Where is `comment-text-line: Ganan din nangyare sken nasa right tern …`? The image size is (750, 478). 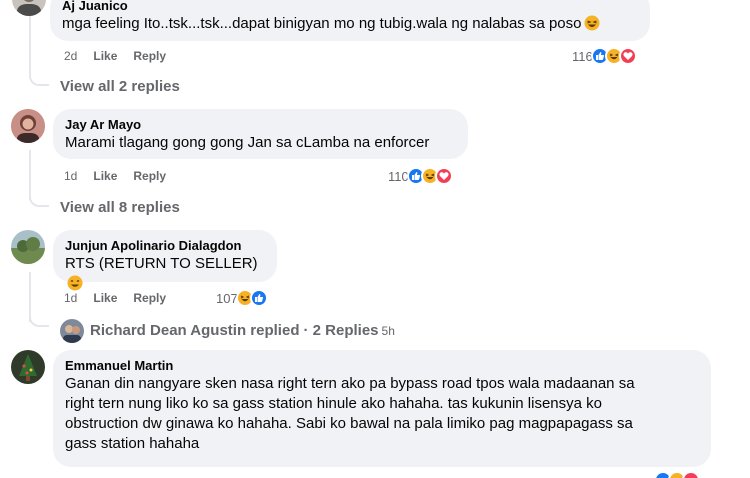 comment-text-line: Ganan din nangyare sken nasa right tern … is located at coordinates (350, 383).